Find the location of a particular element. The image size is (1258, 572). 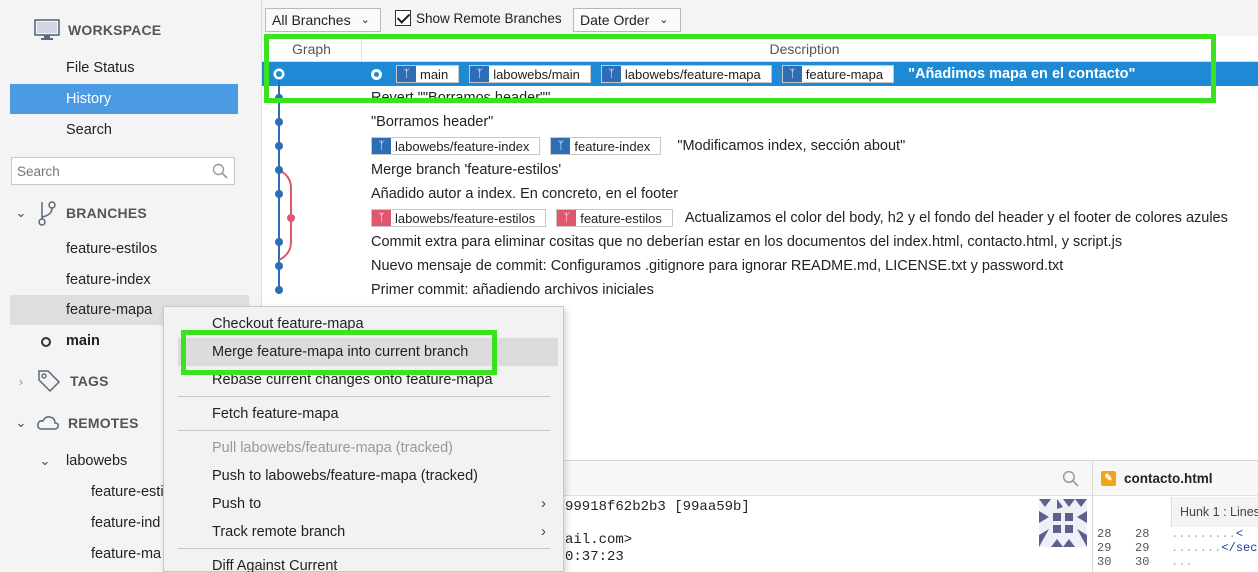

branch-item-feature-estilos: feature-estilos is located at coordinates (124, 249).